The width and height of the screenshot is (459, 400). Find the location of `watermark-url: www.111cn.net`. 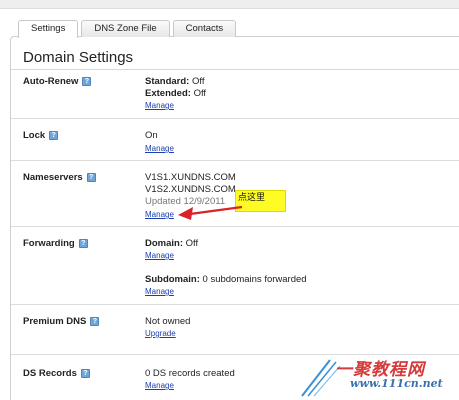

watermark-url: www.111cn.net is located at coordinates (396, 383).